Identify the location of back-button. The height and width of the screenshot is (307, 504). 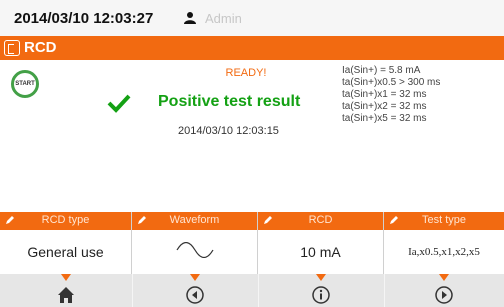
(195, 290).